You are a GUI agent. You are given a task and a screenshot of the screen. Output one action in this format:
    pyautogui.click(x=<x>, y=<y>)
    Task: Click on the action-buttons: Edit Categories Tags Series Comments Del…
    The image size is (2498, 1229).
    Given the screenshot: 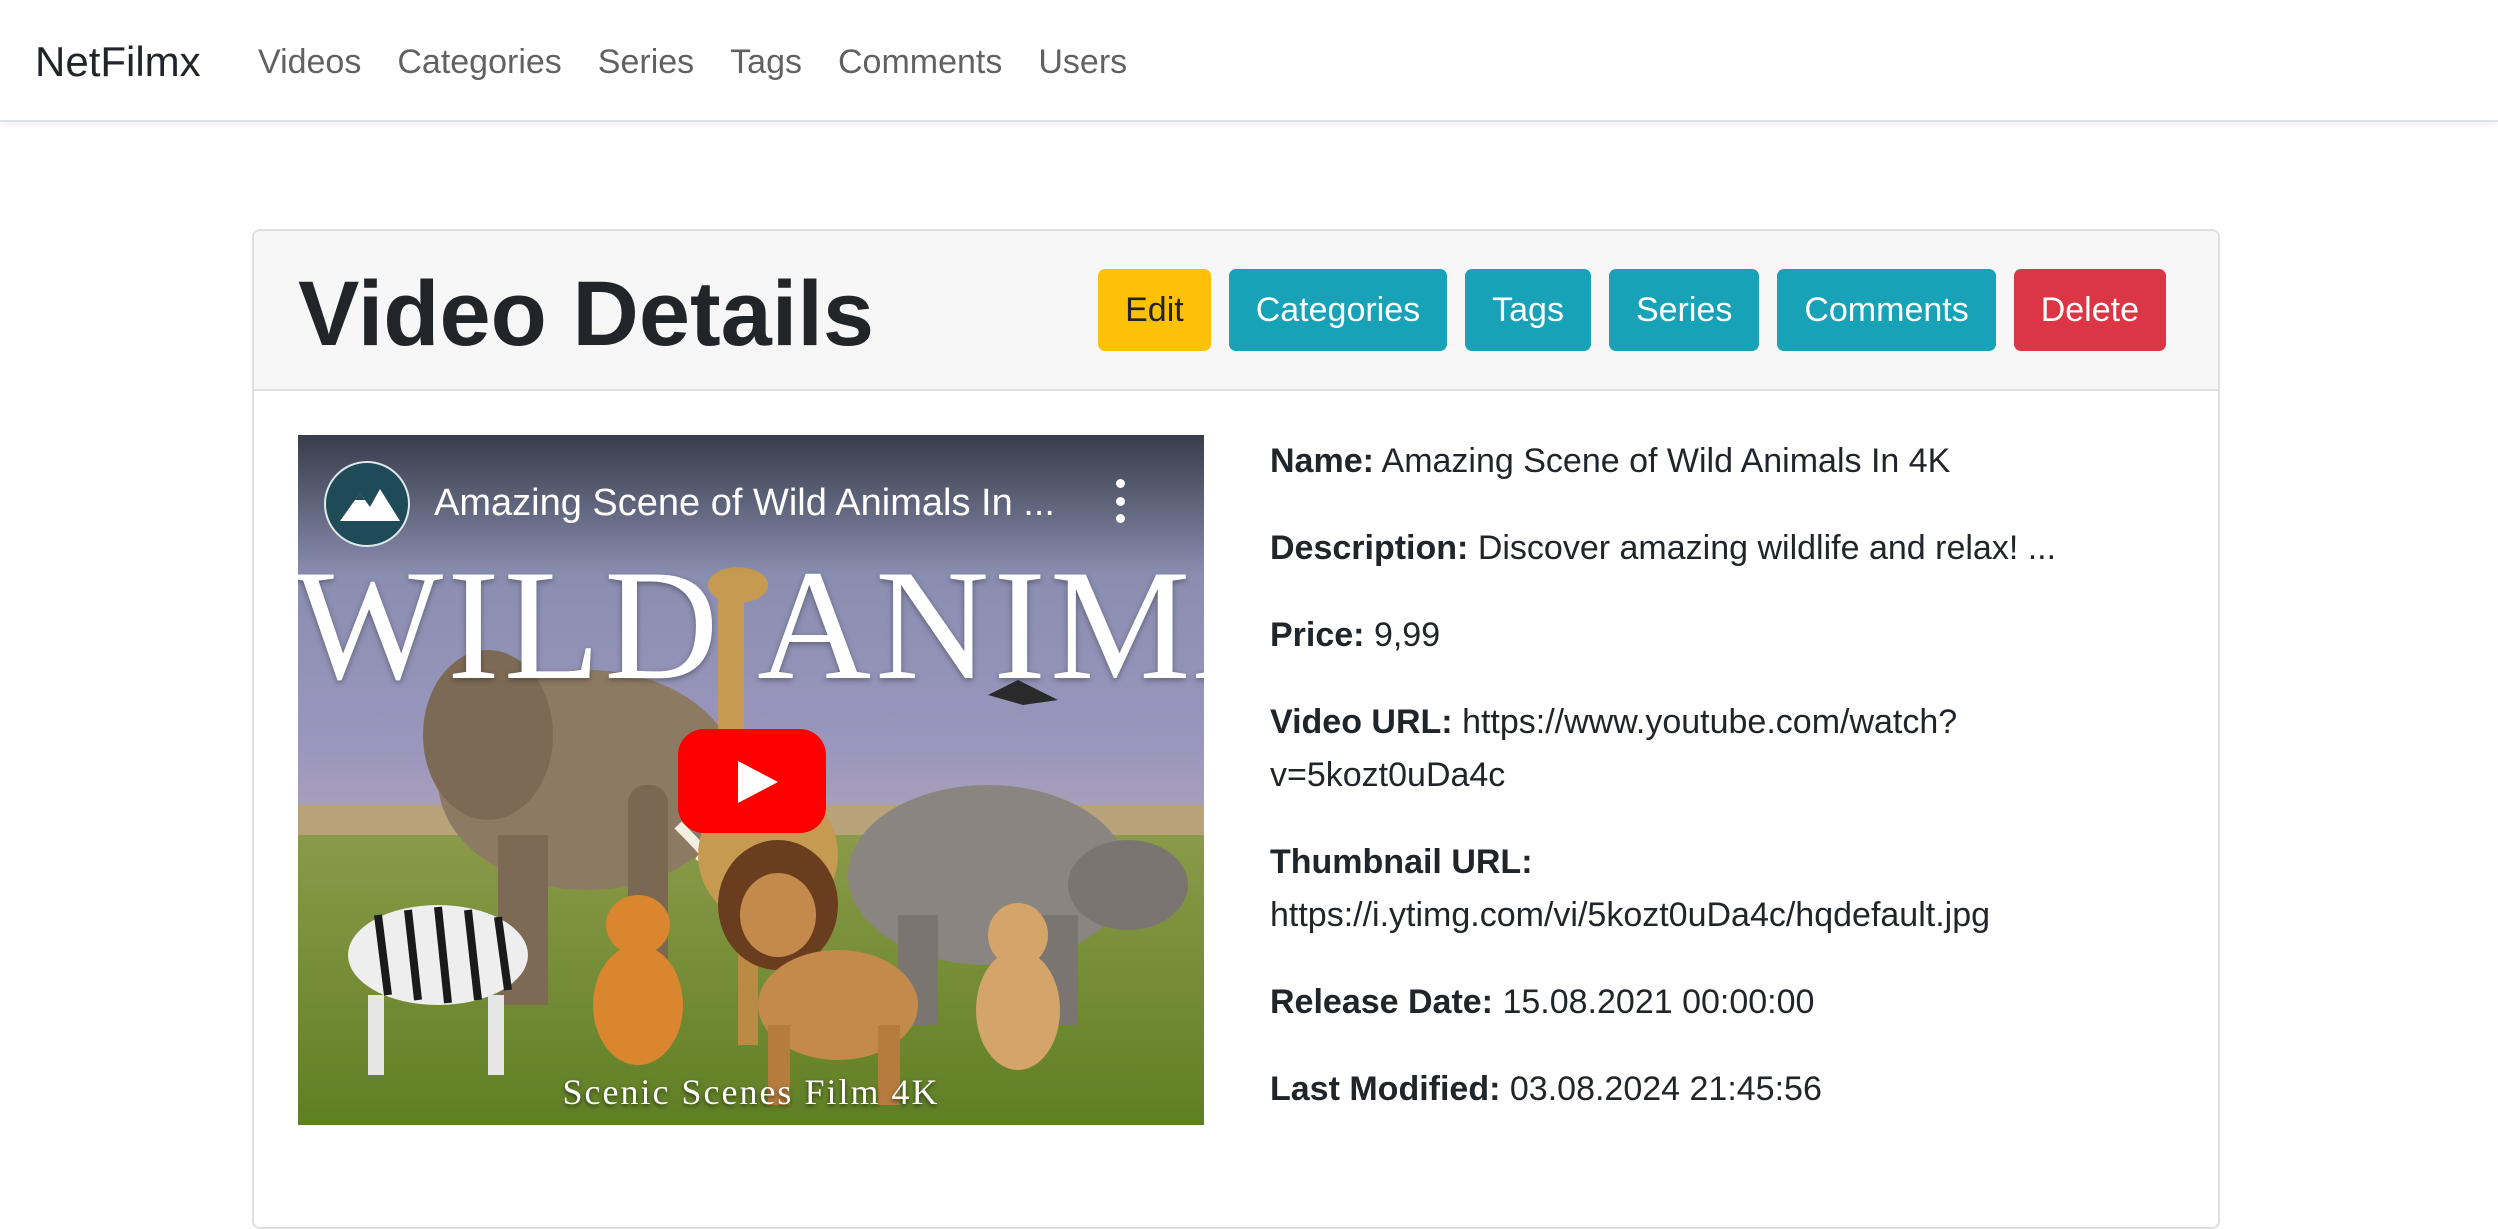 What is the action you would take?
    pyautogui.click(x=1623, y=310)
    